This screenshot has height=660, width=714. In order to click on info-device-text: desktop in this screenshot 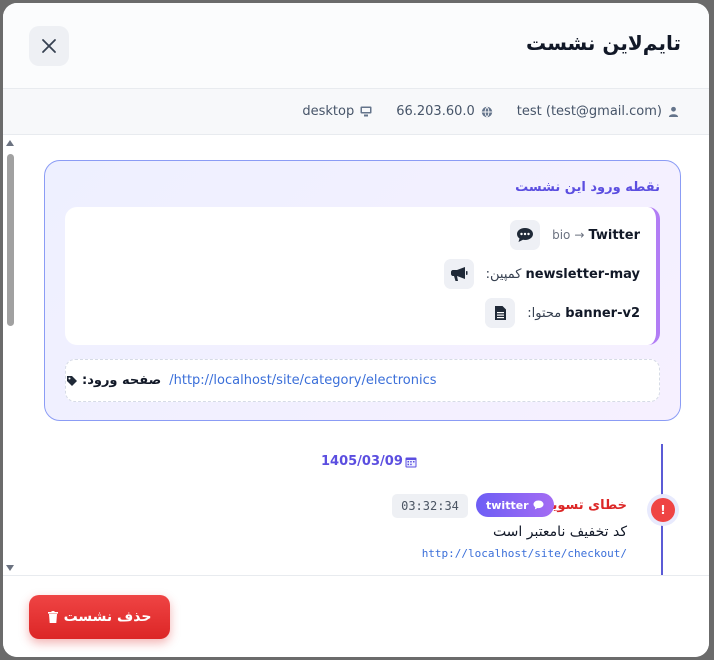, I will do `click(328, 111)`.